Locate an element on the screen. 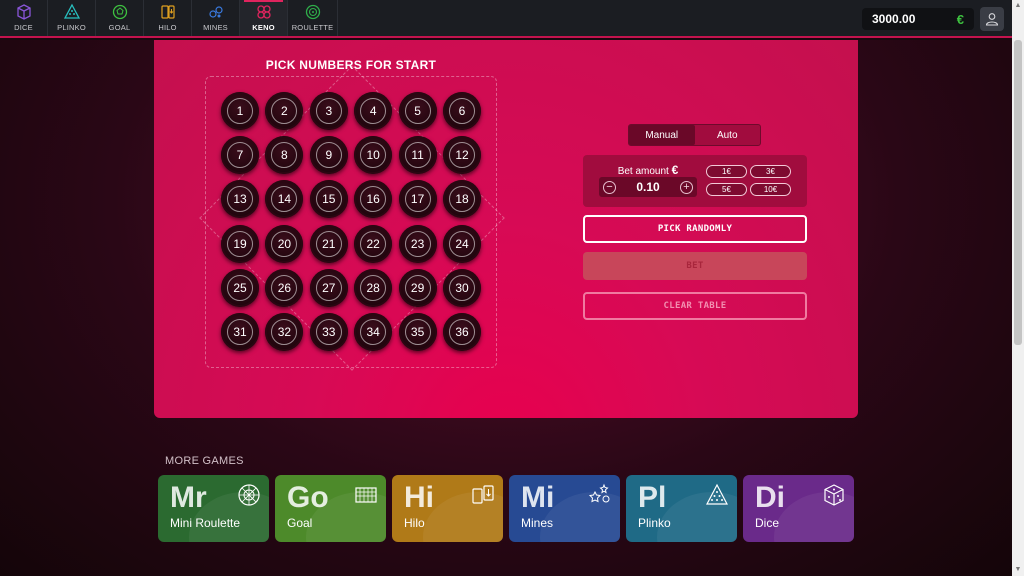  keno-number-5: 5 is located at coordinates (417, 111).